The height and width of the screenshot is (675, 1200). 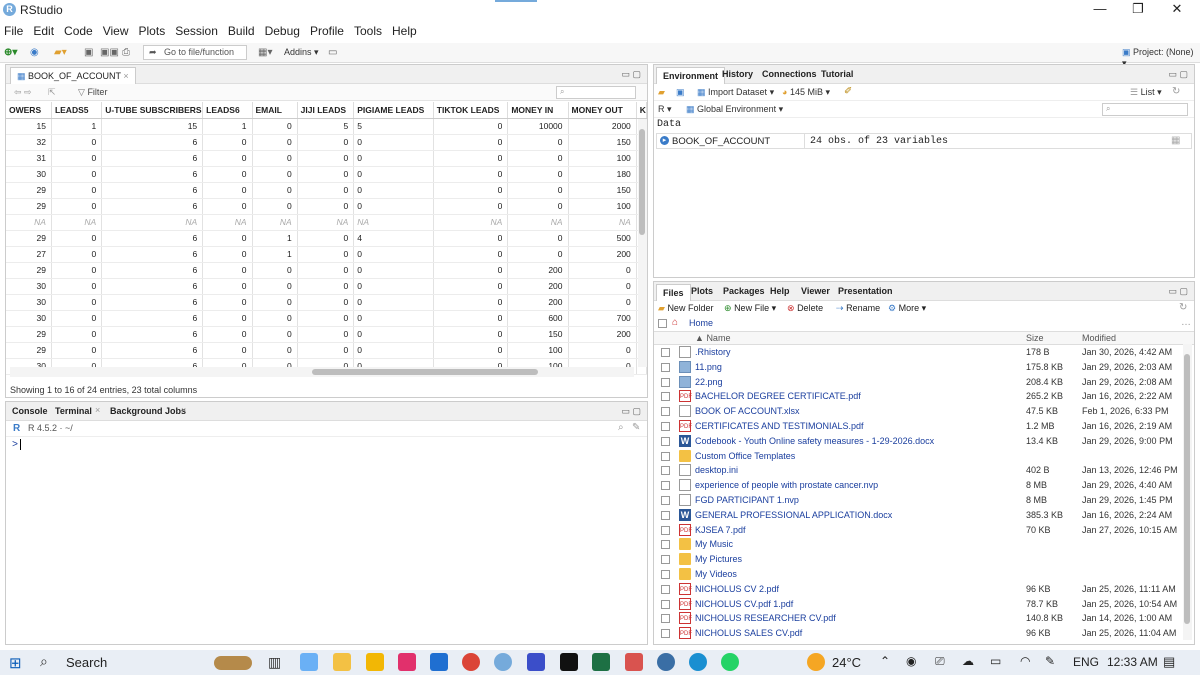 What do you see at coordinates (621, 427) in the screenshot?
I see `console-search-icon: ⌕` at bounding box center [621, 427].